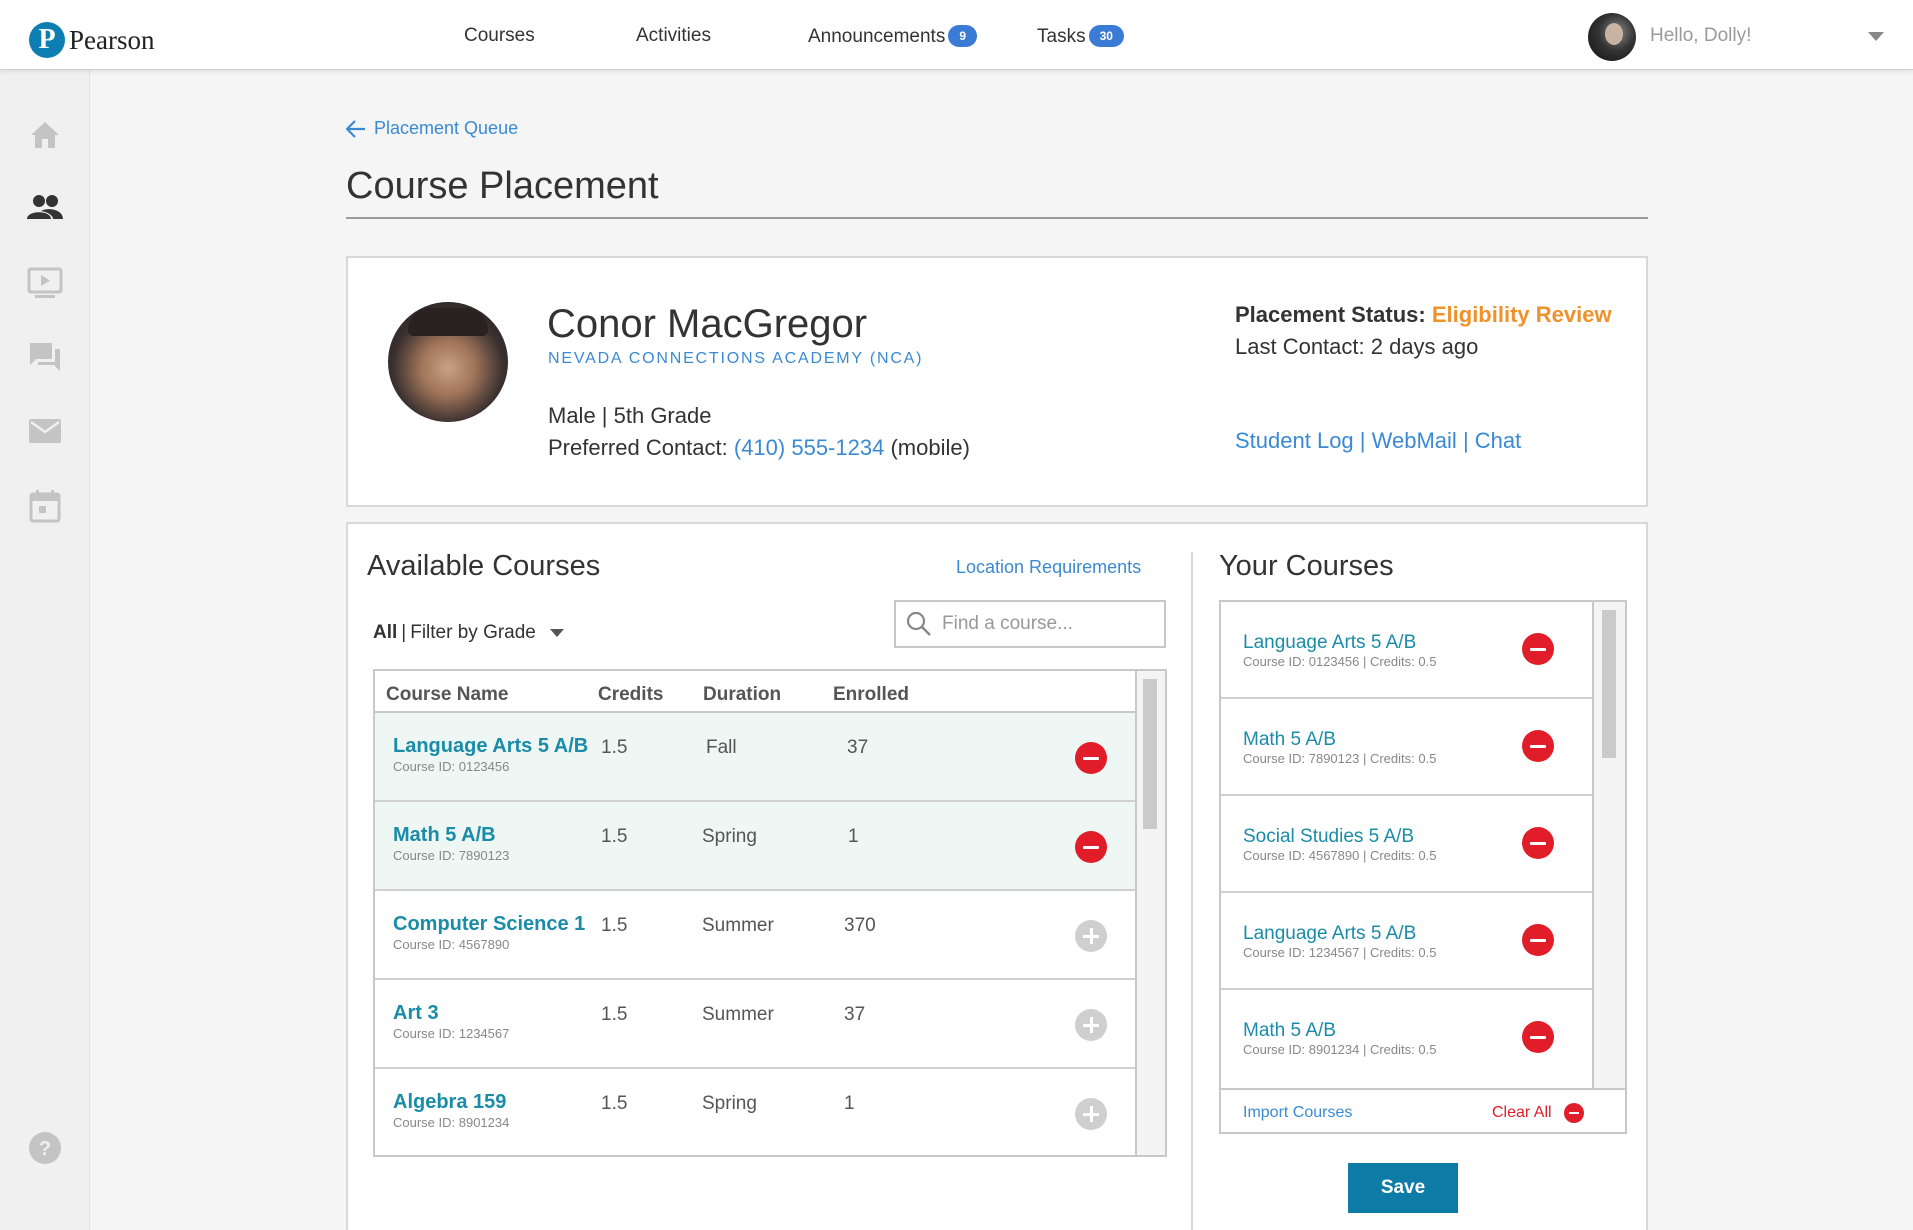  What do you see at coordinates (556, 633) in the screenshot?
I see `filter-chevron-down-icon` at bounding box center [556, 633].